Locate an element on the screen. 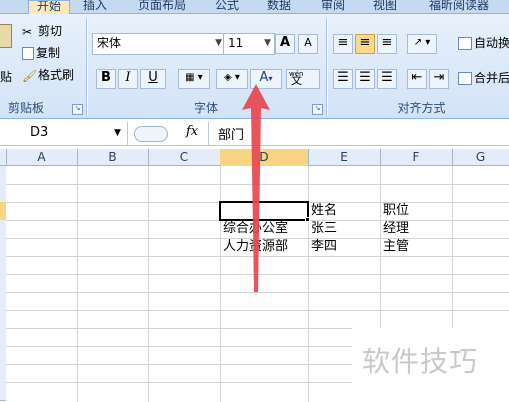 The width and height of the screenshot is (509, 402). wrap-text-label: 自动换 is located at coordinates (491, 43).